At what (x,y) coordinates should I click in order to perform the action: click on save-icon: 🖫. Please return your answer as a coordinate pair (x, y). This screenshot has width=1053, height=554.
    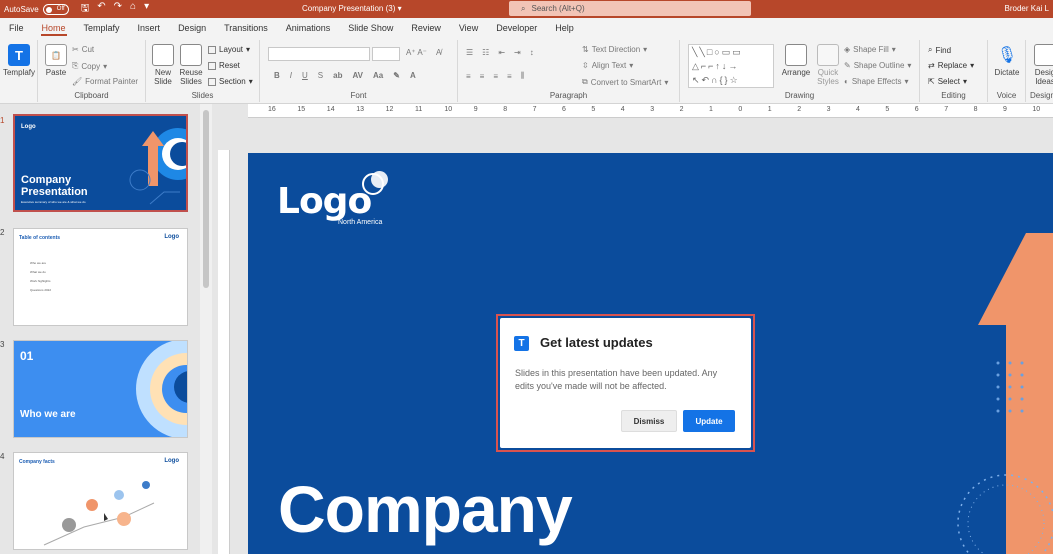
    Looking at the image, I should click on (85, 9).